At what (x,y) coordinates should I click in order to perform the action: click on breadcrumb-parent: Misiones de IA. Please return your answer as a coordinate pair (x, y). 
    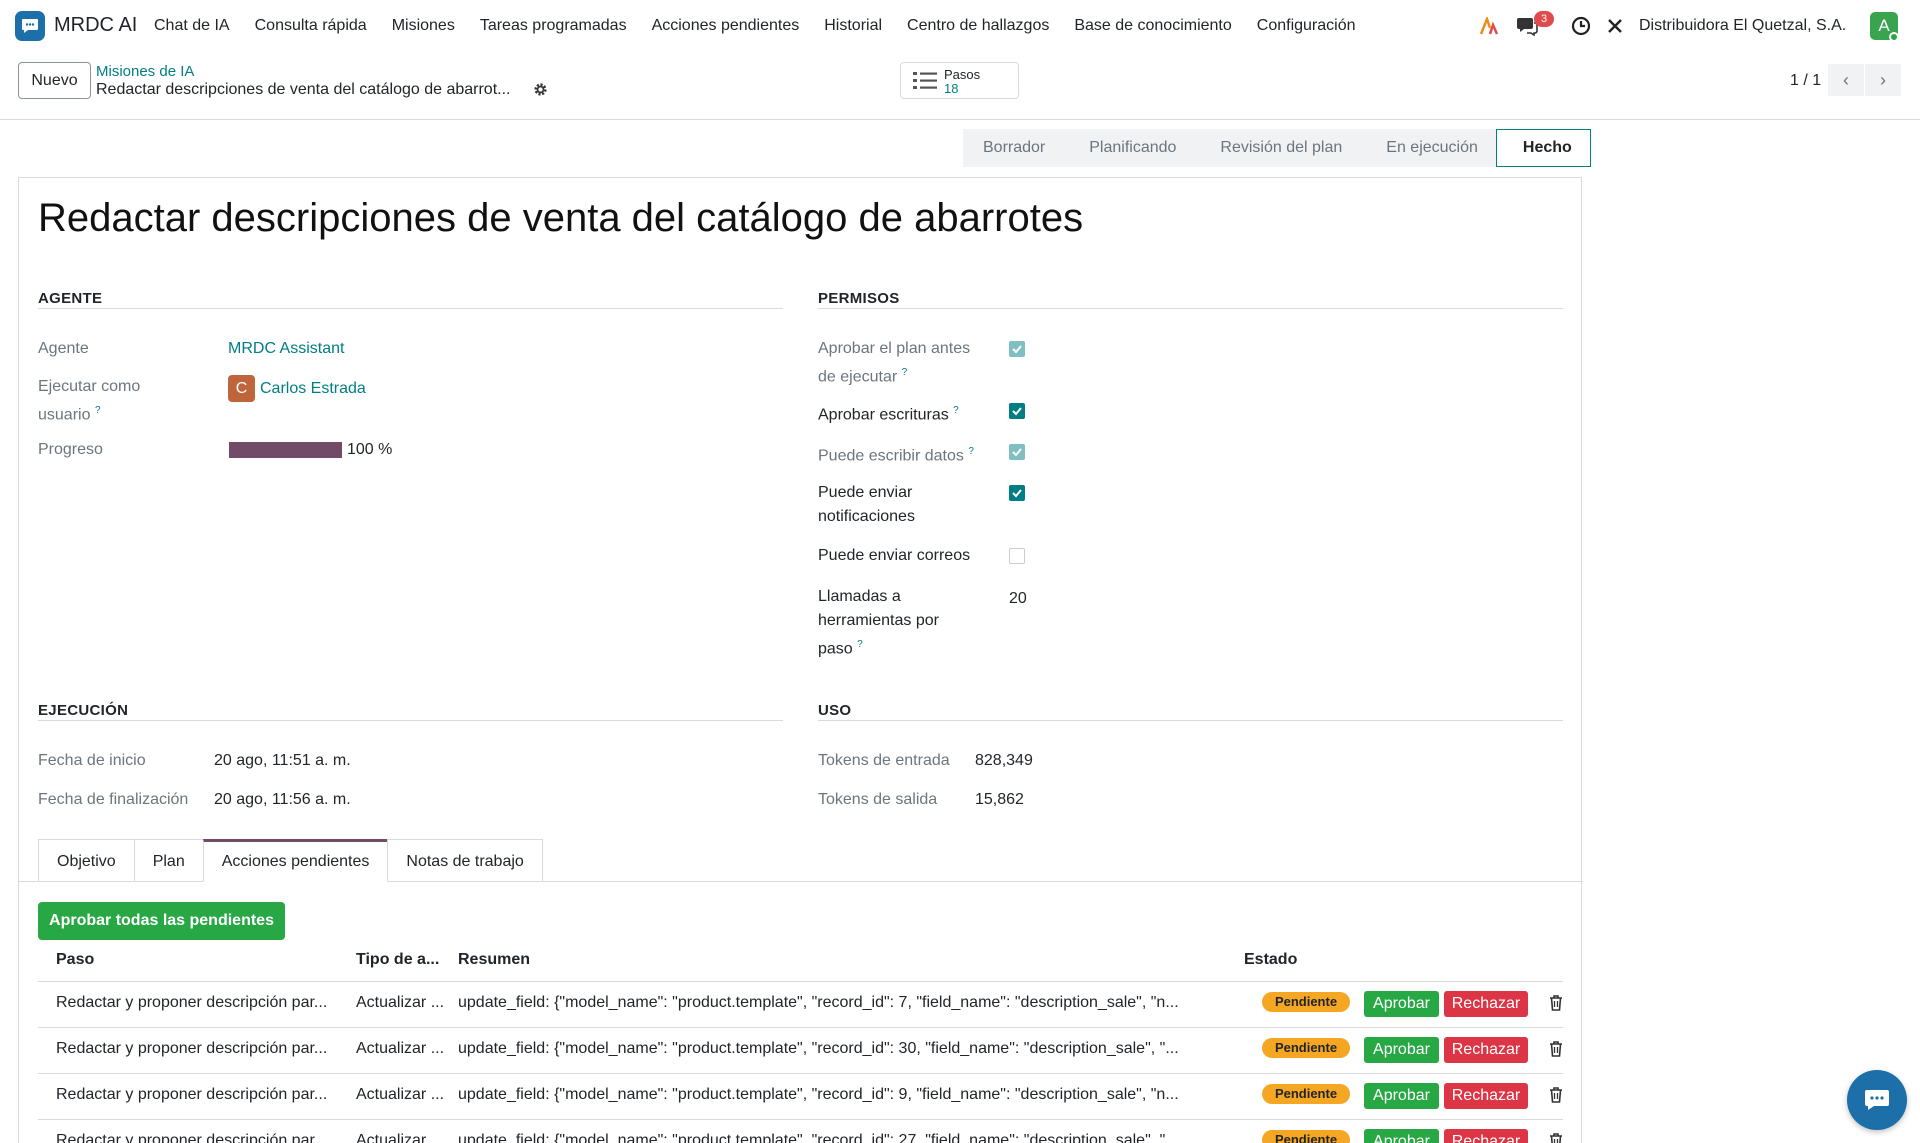
    Looking at the image, I should click on (145, 71).